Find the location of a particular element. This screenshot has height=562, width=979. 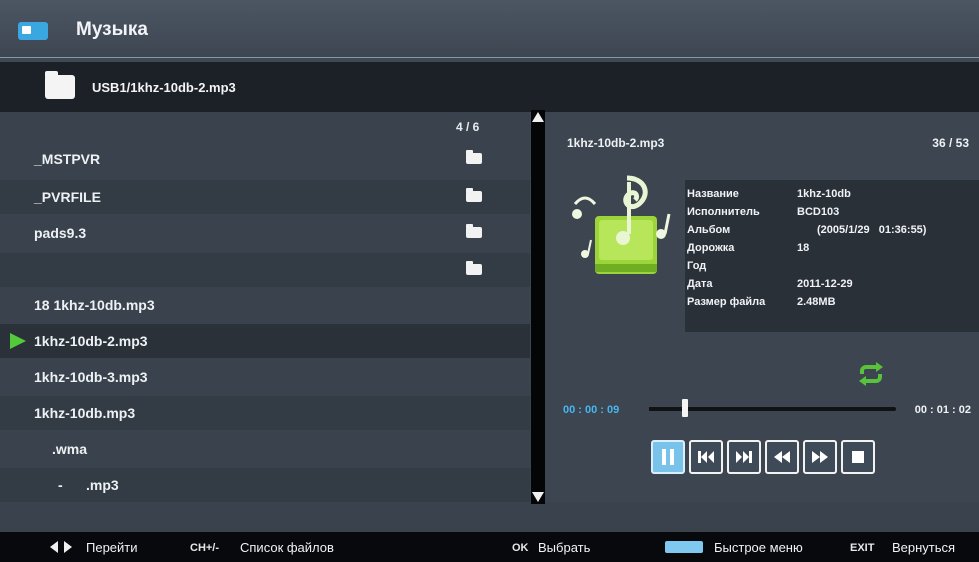

meta-value: (2005/1/29 01:36:55) is located at coordinates (872, 230).